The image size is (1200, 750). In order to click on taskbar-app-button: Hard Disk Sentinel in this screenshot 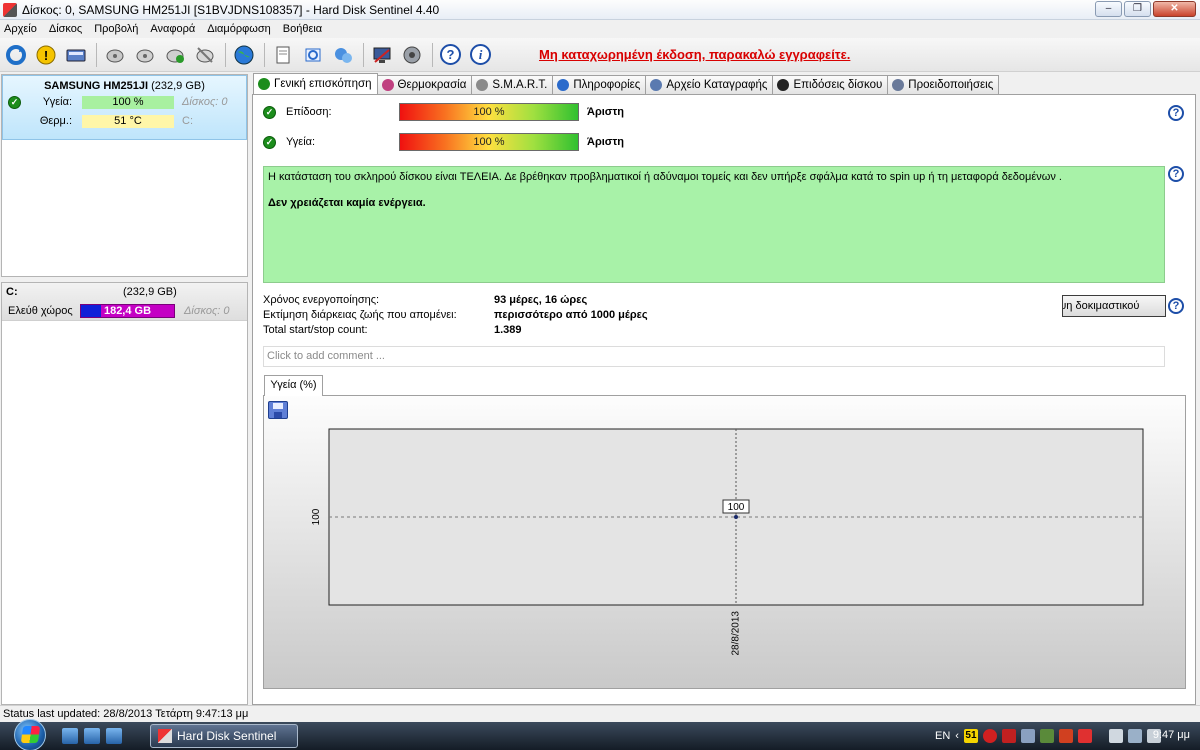, I will do `click(224, 736)`.